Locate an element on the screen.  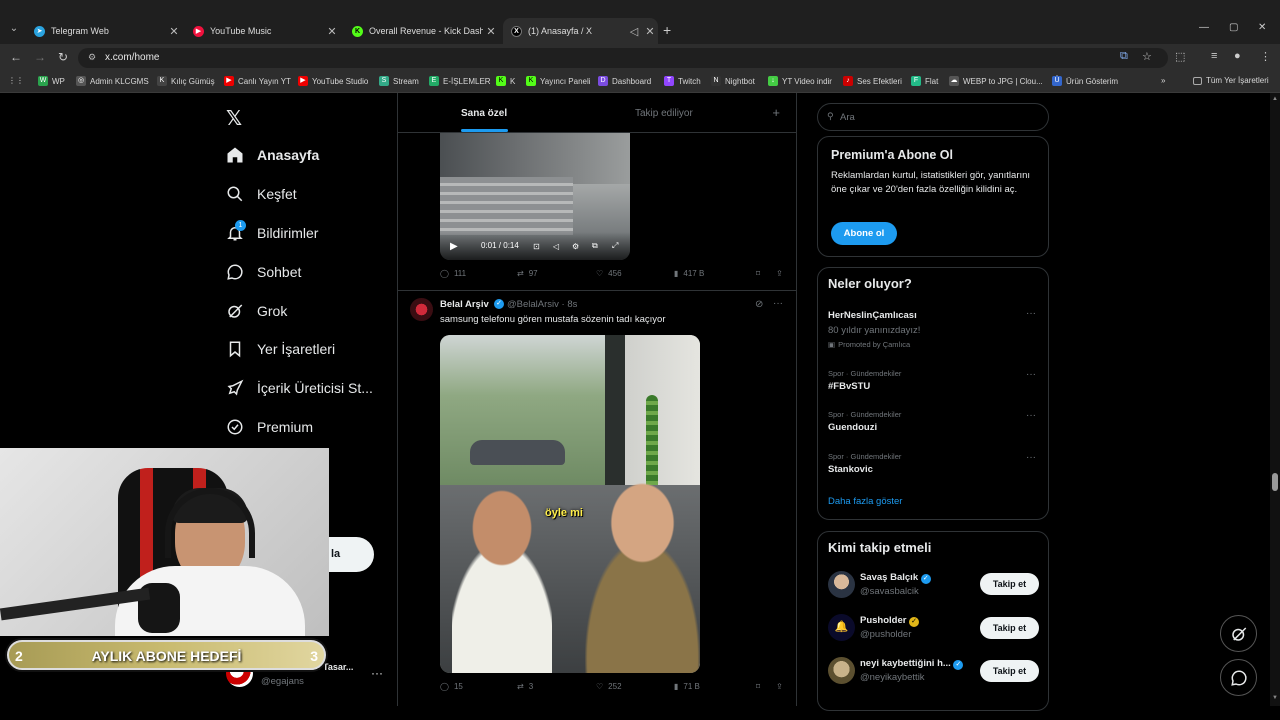
like-button: ♡ 252 is located at coordinates (635, 686).